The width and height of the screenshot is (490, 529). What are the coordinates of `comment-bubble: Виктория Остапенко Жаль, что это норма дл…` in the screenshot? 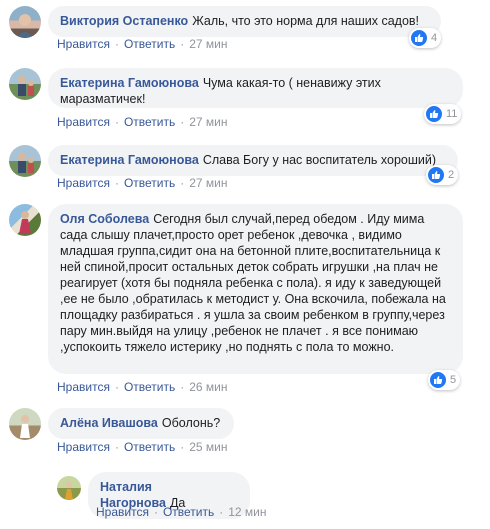 It's located at (244, 21).